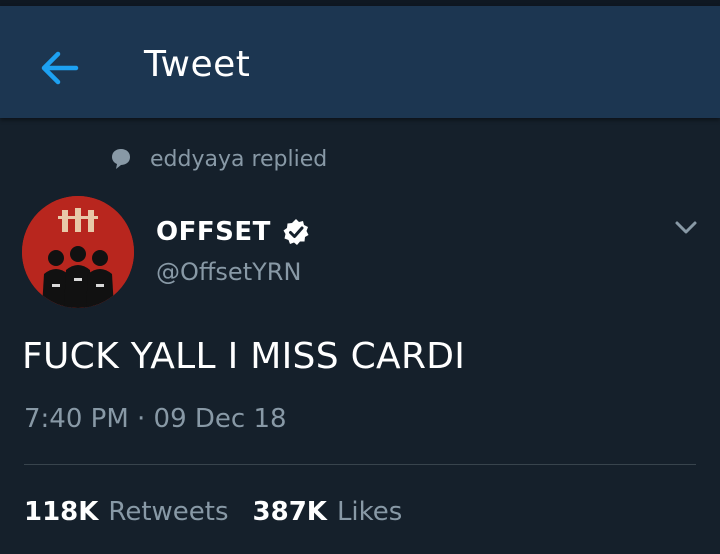  I want to click on avatar, so click(78, 252).